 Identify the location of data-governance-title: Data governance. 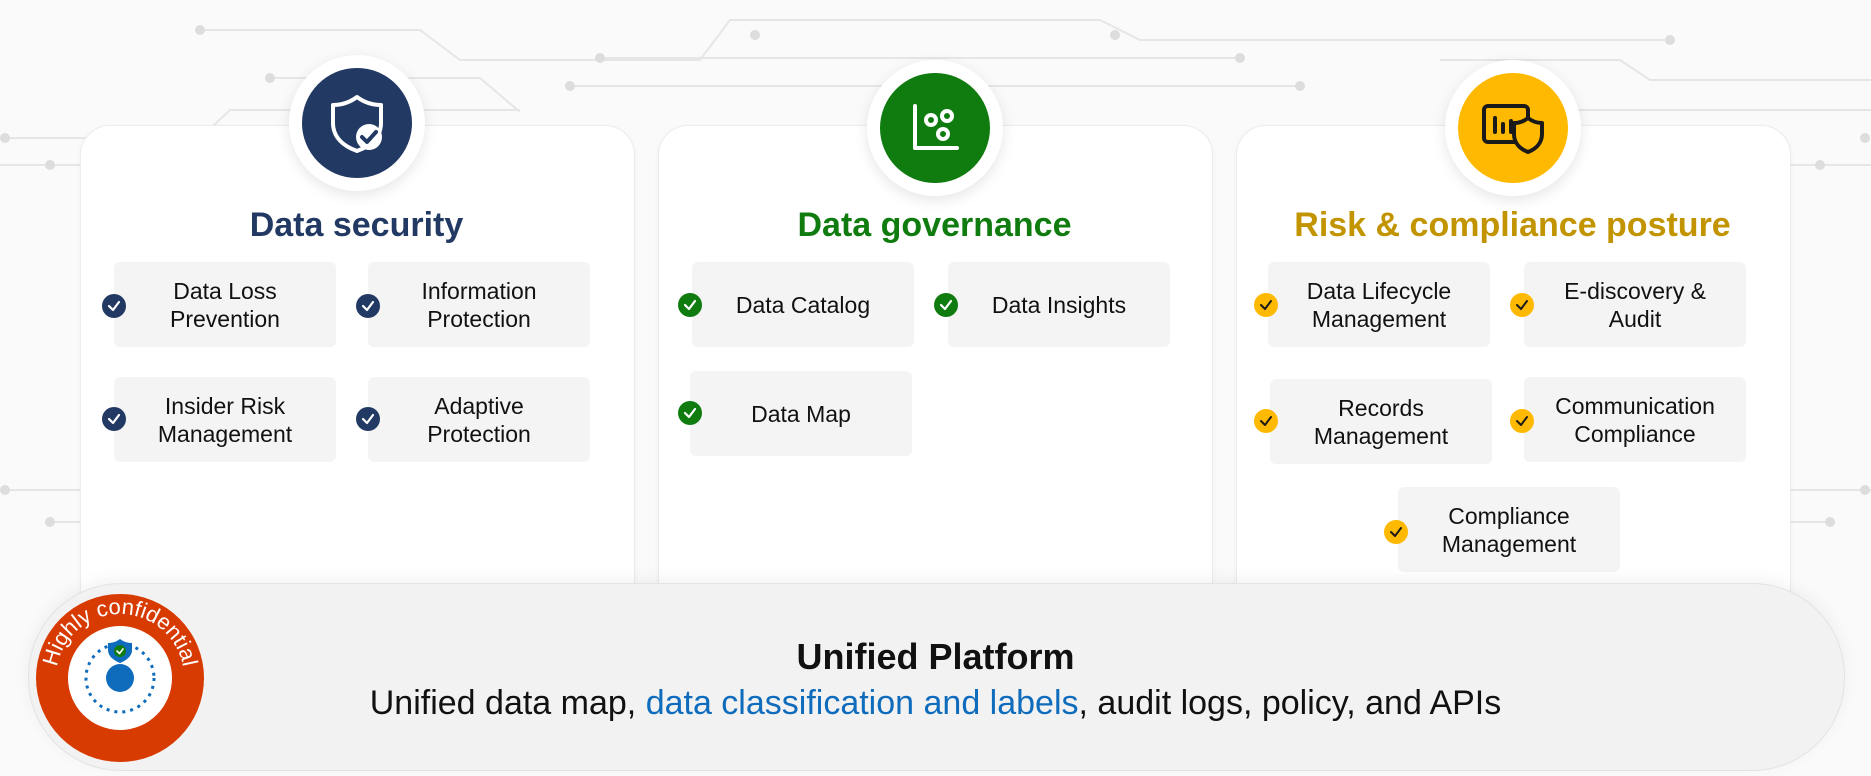
(934, 225).